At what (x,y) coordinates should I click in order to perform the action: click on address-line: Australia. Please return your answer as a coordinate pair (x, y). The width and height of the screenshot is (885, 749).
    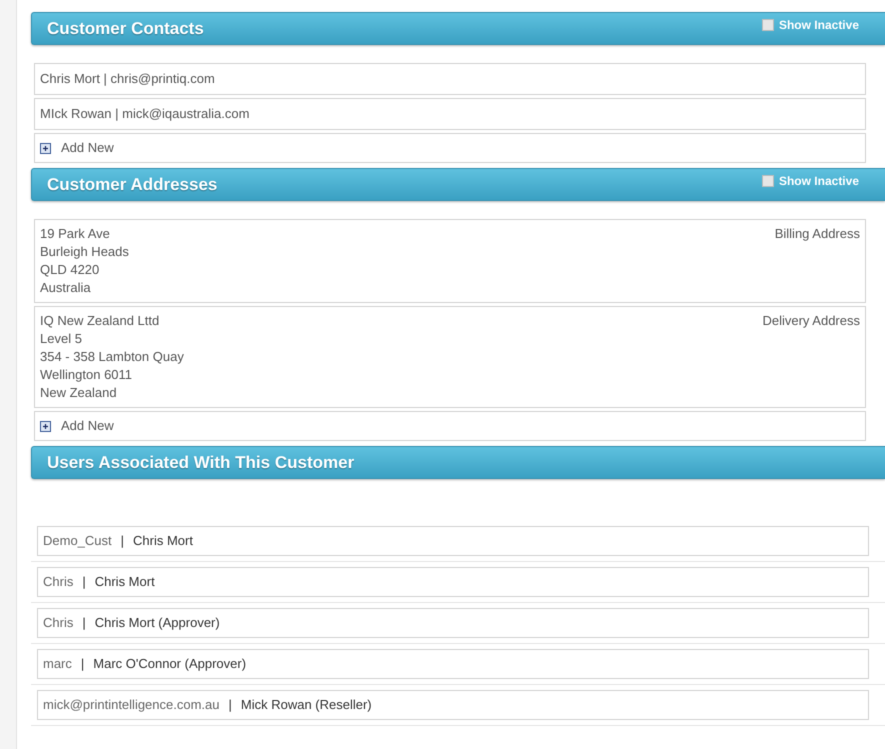
    Looking at the image, I should click on (66, 288).